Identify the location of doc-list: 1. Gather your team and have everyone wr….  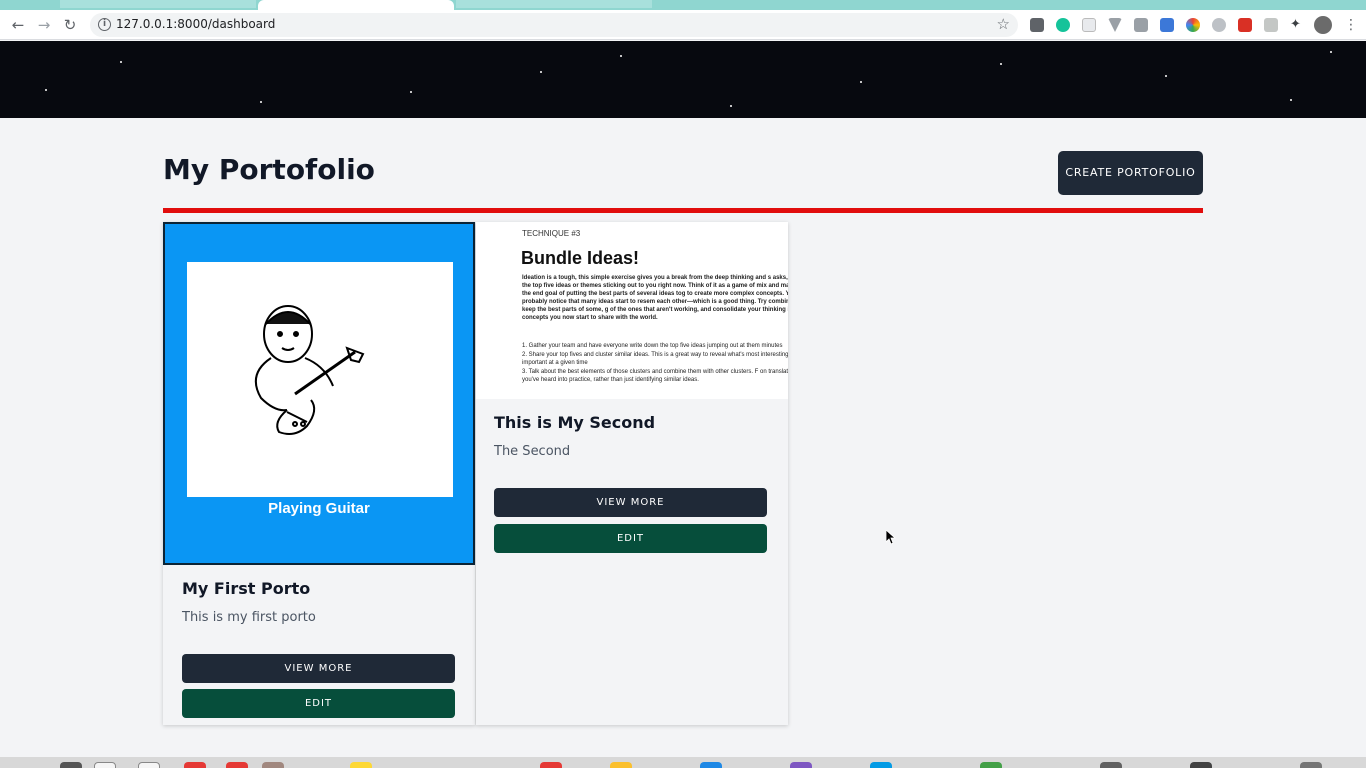
(655, 363).